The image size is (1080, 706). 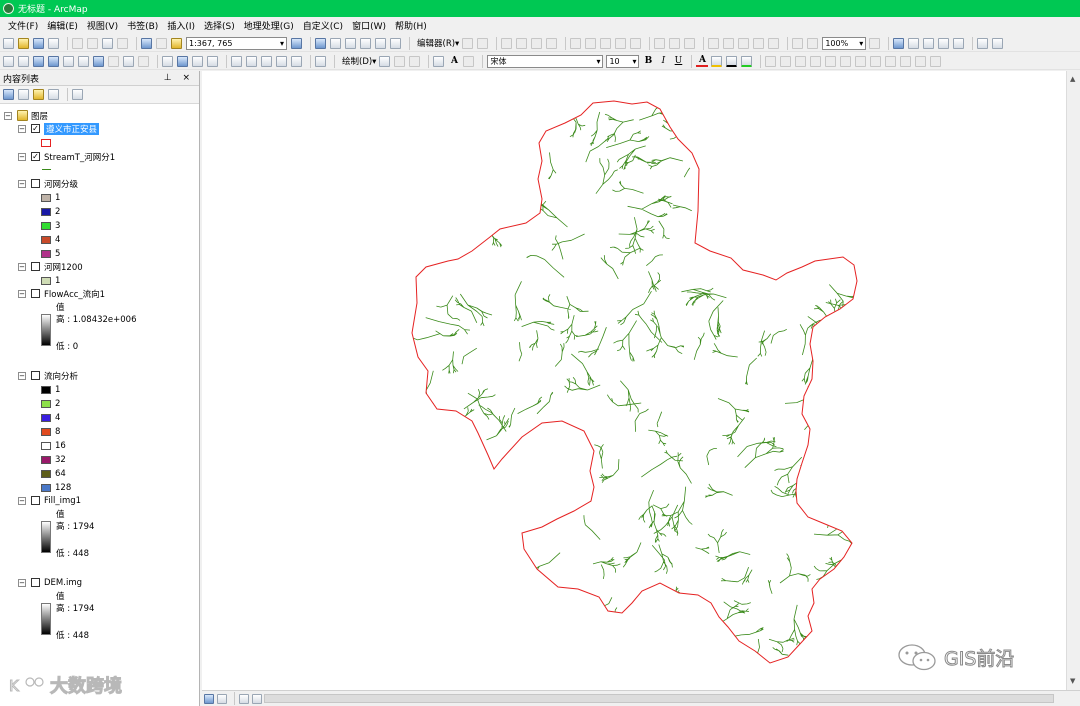 What do you see at coordinates (921, 61) in the screenshot?
I see `align-tool-11-icon` at bounding box center [921, 61].